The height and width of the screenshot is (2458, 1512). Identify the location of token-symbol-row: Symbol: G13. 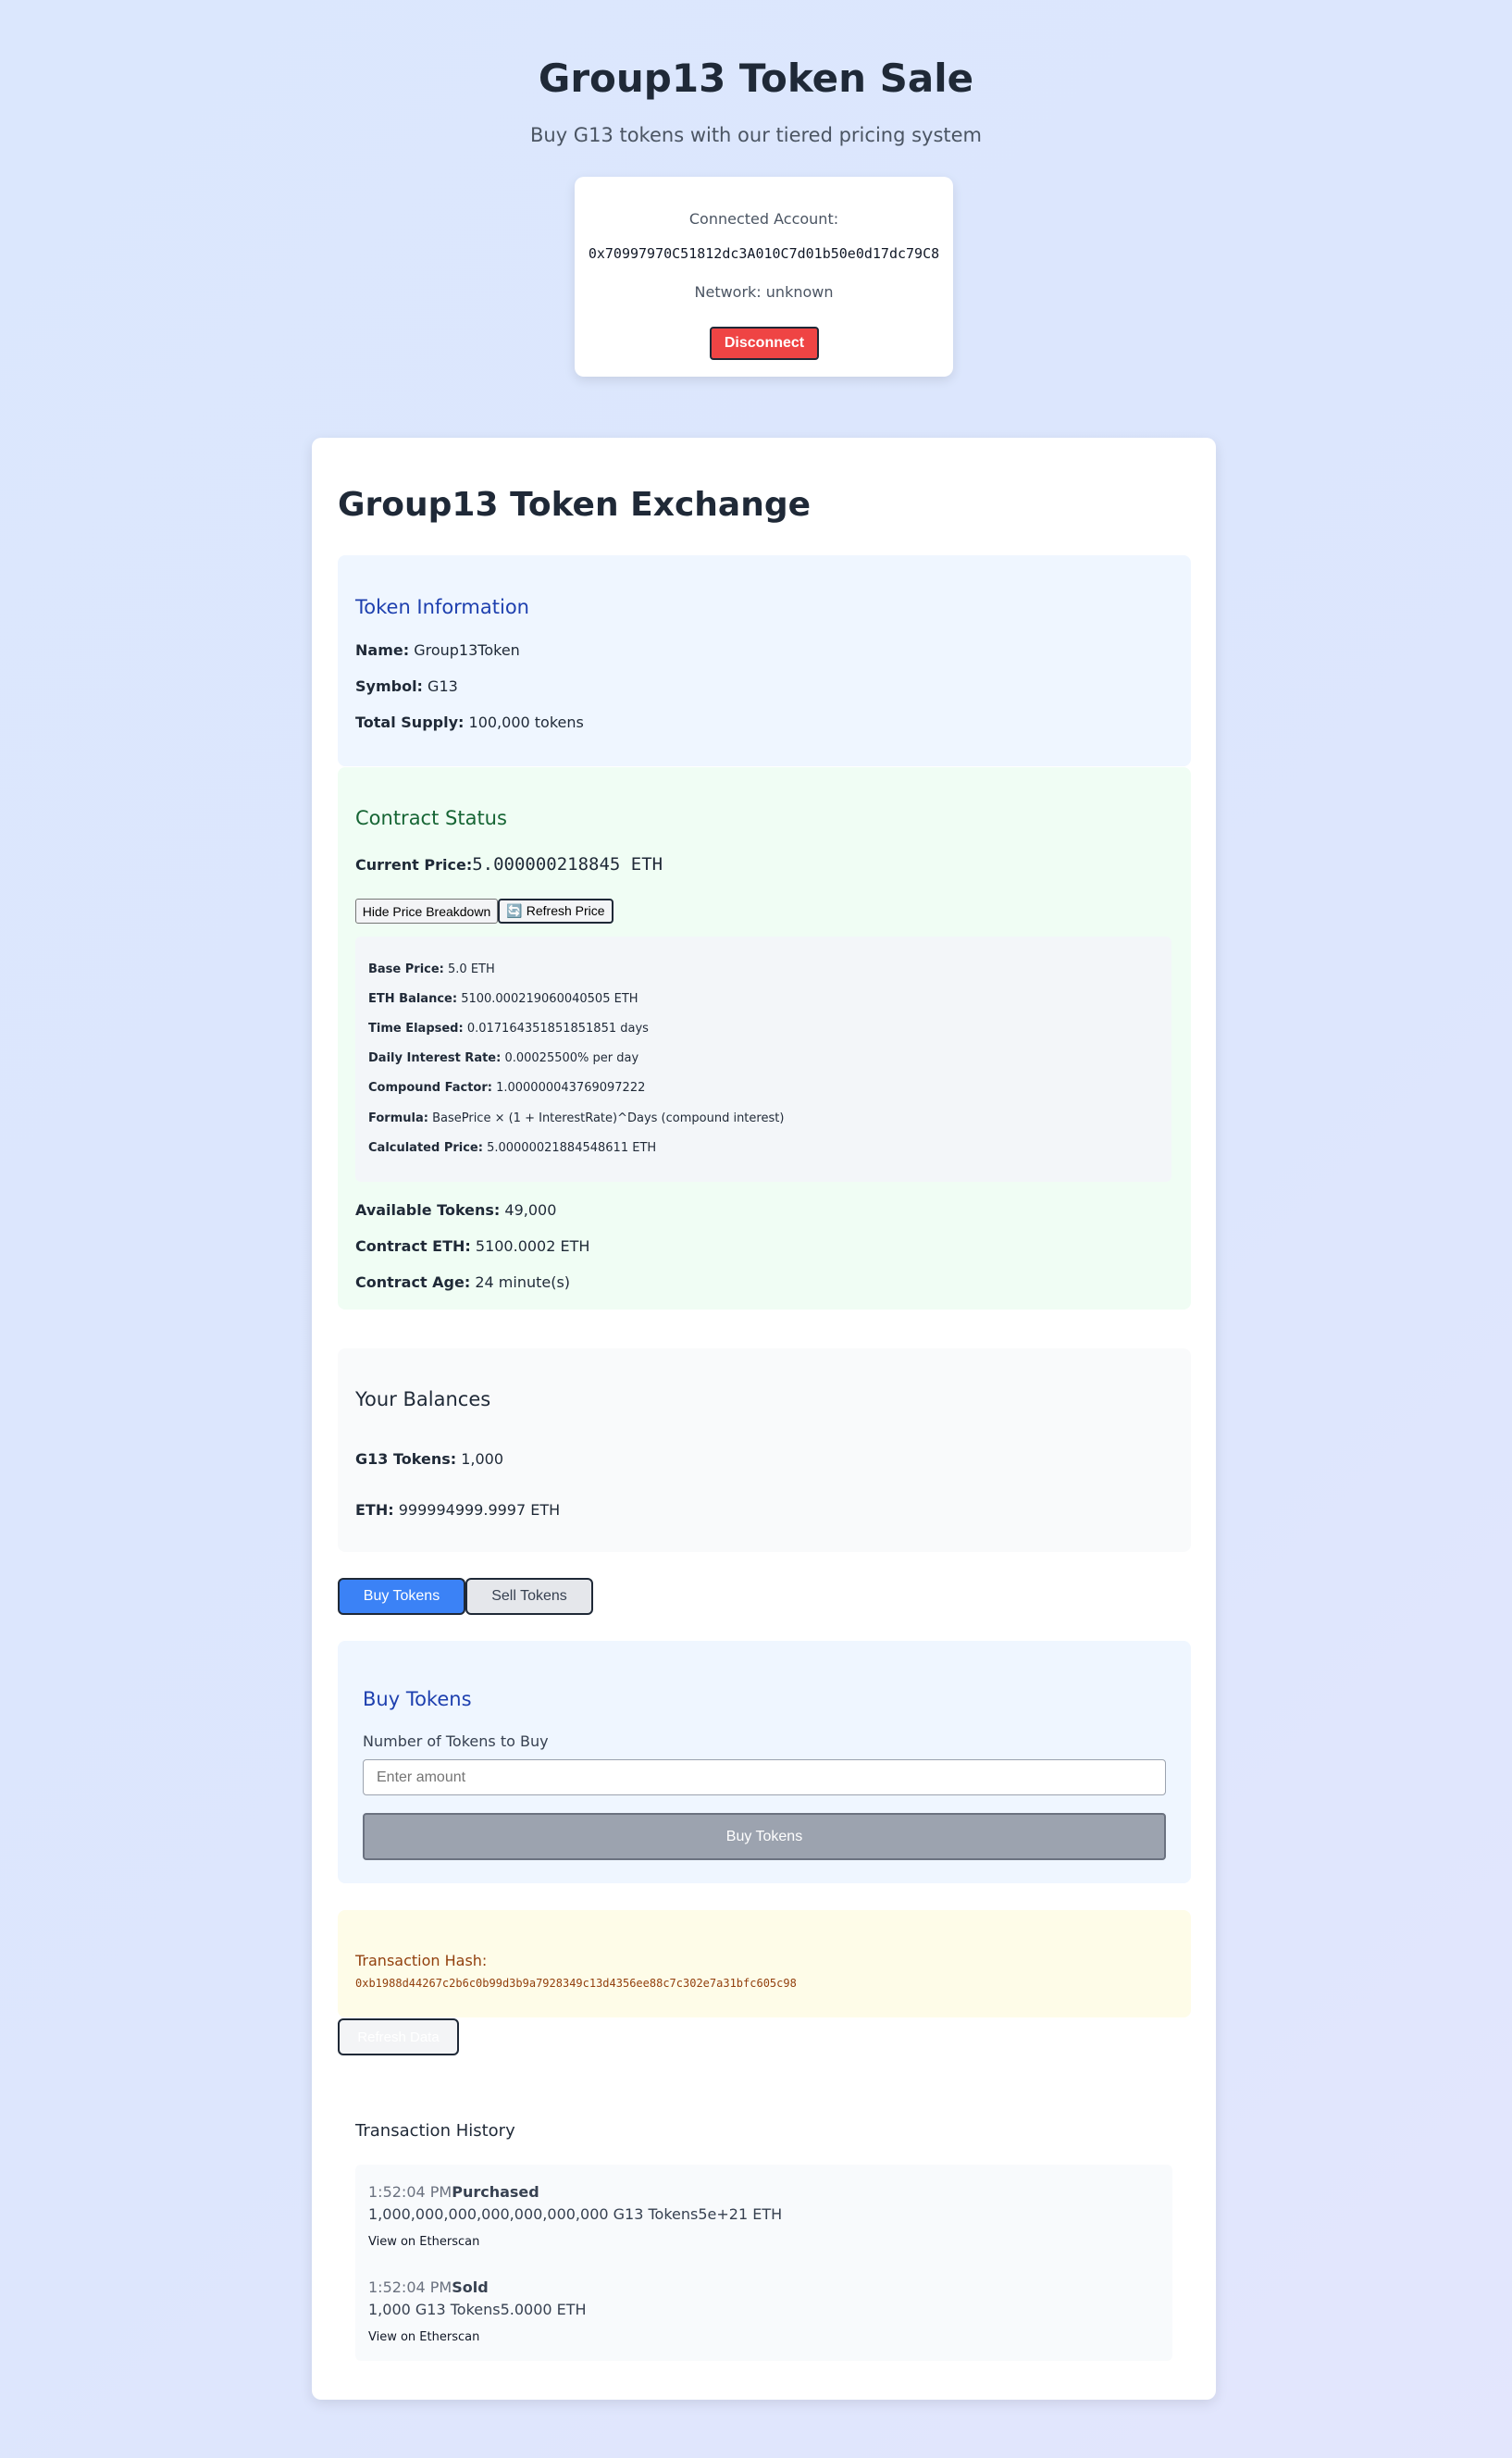
(406, 686).